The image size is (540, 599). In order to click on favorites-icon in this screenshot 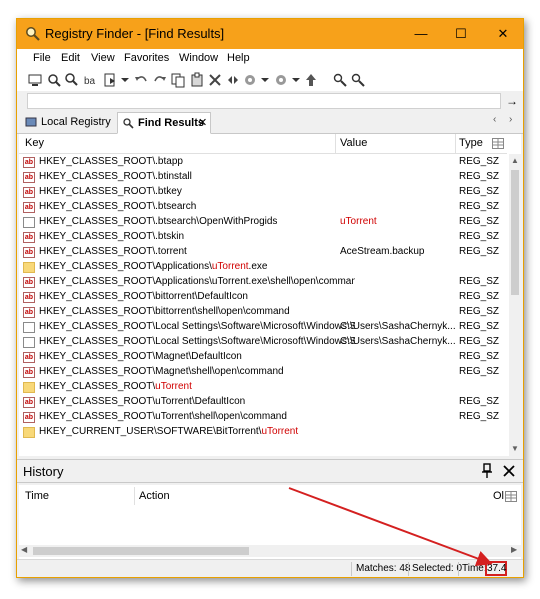, I will do `click(281, 80)`.